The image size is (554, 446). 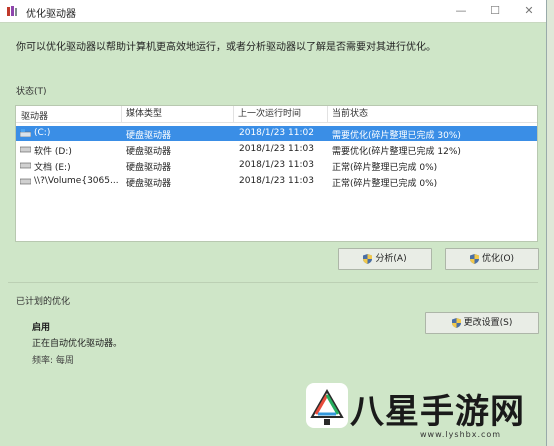 I want to click on minimize-button: —, so click(x=461, y=11).